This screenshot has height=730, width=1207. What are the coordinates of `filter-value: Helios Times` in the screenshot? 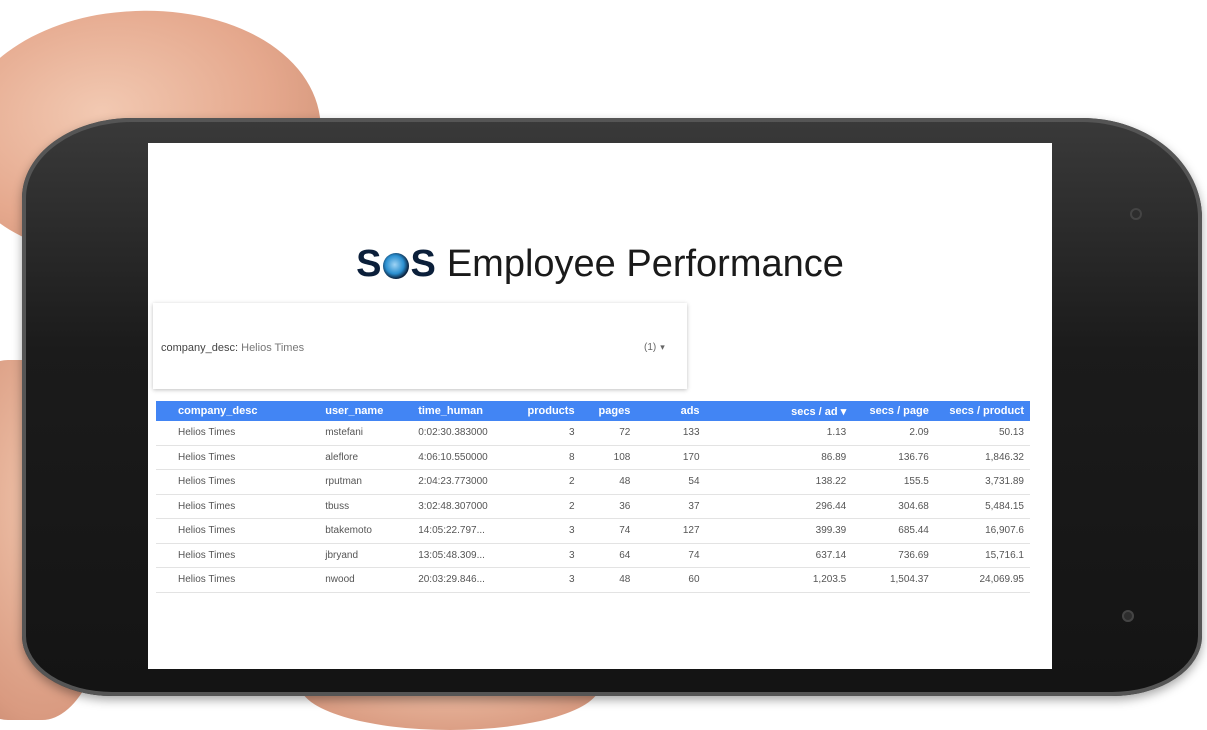 It's located at (273, 348).